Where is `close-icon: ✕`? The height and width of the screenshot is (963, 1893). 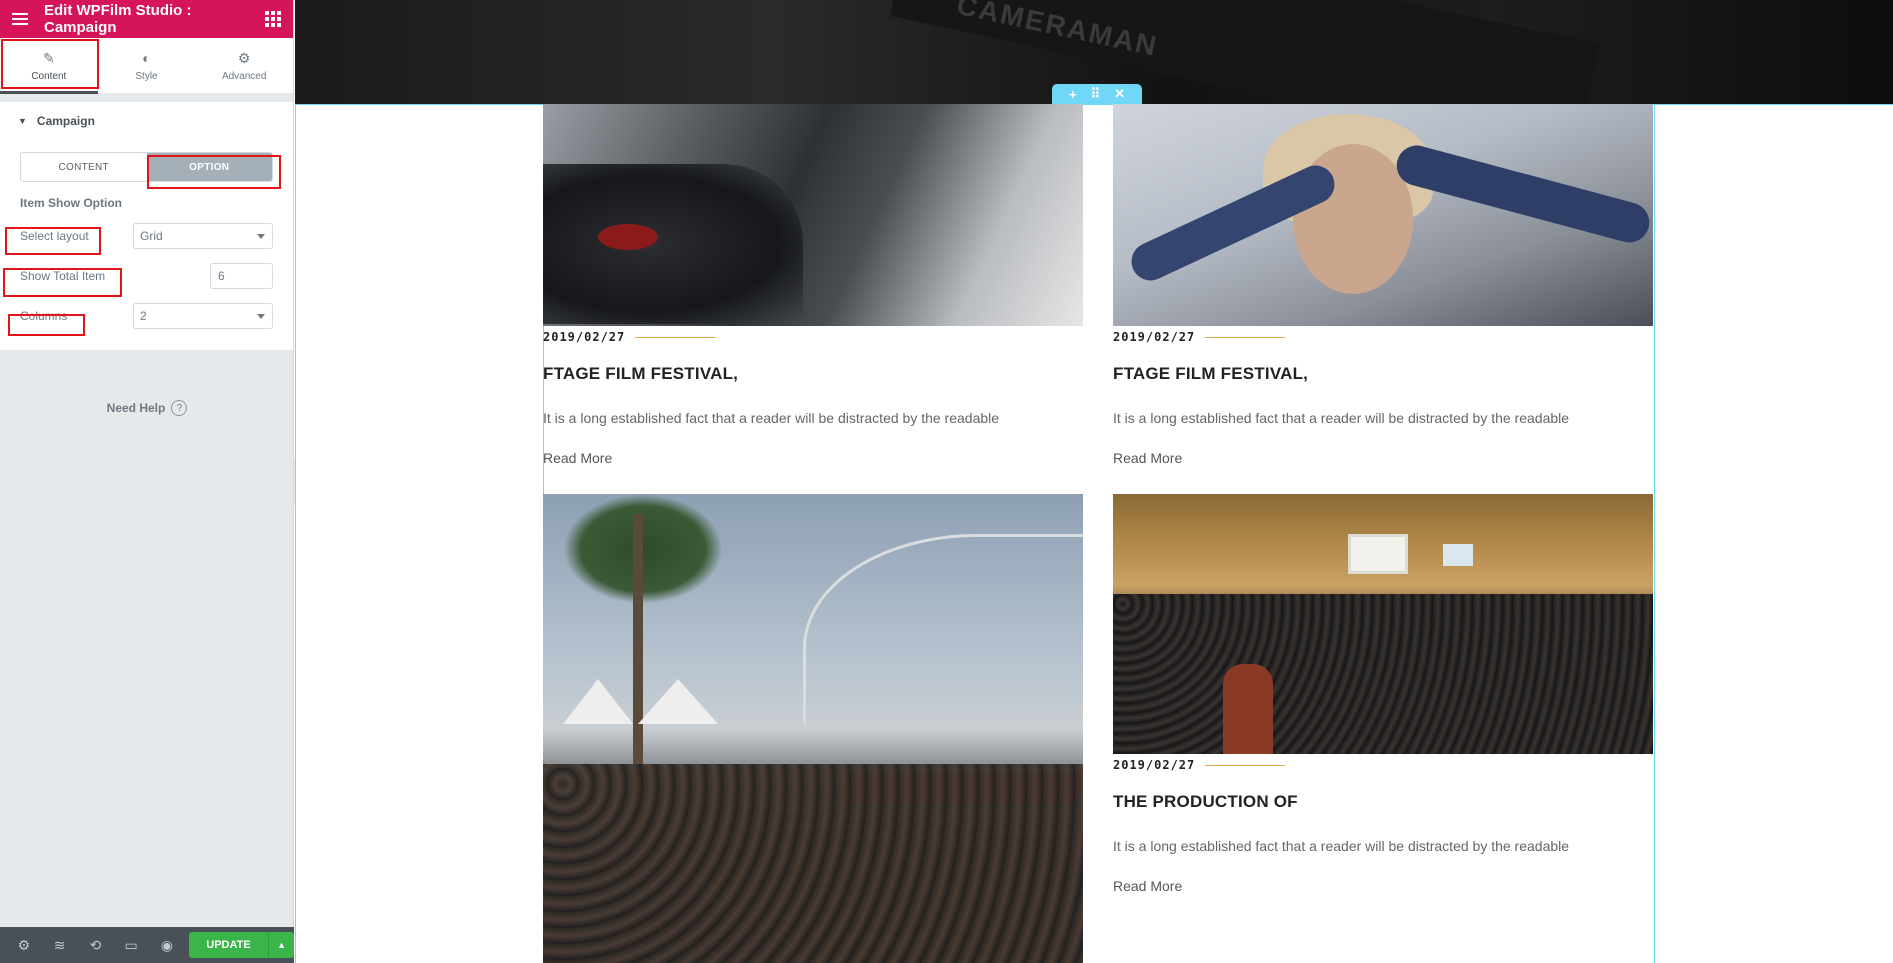
close-icon: ✕ is located at coordinates (1119, 94).